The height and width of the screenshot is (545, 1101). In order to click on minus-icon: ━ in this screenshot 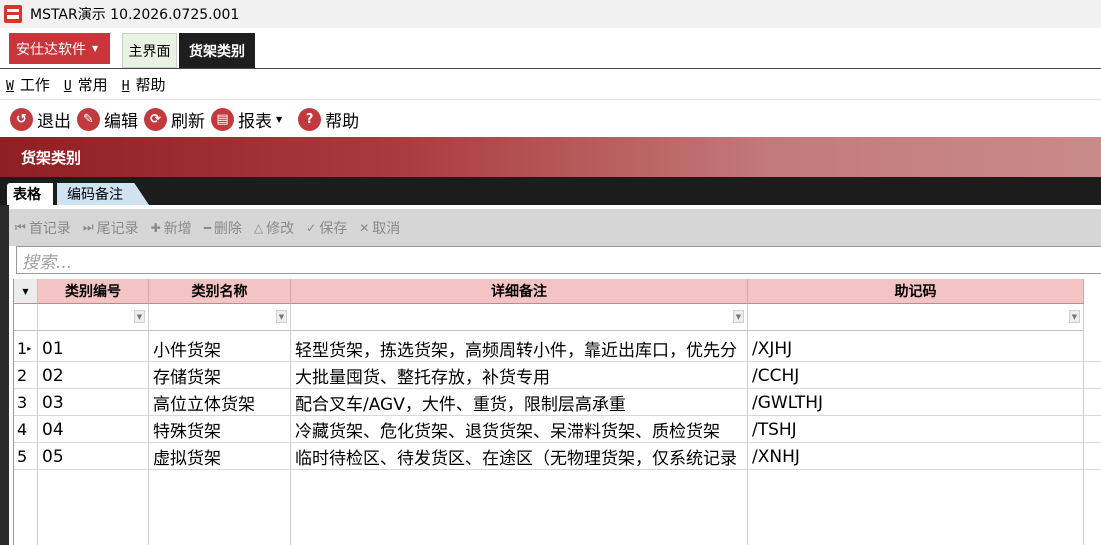, I will do `click(207, 227)`.